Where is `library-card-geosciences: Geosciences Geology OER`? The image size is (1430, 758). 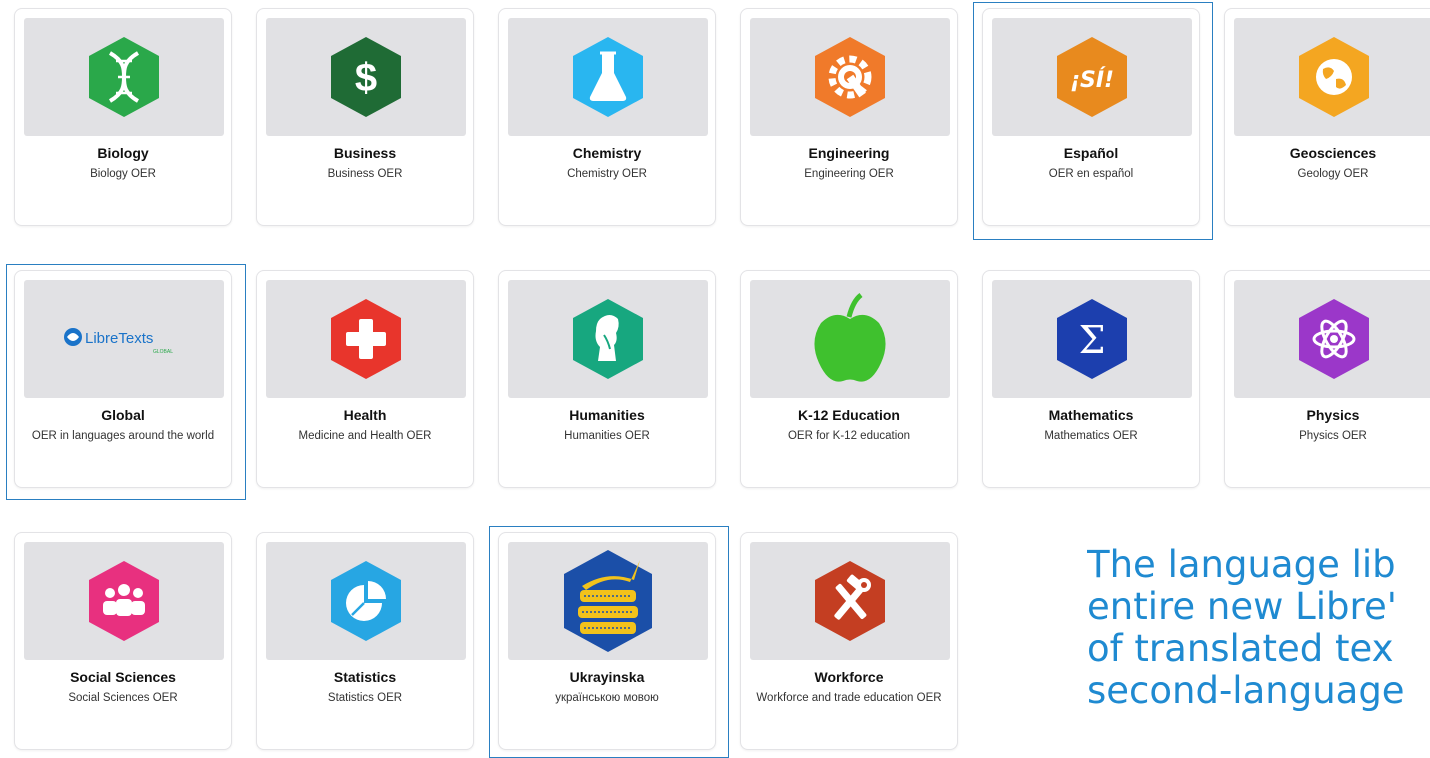 library-card-geosciences: Geosciences Geology OER is located at coordinates (1327, 117).